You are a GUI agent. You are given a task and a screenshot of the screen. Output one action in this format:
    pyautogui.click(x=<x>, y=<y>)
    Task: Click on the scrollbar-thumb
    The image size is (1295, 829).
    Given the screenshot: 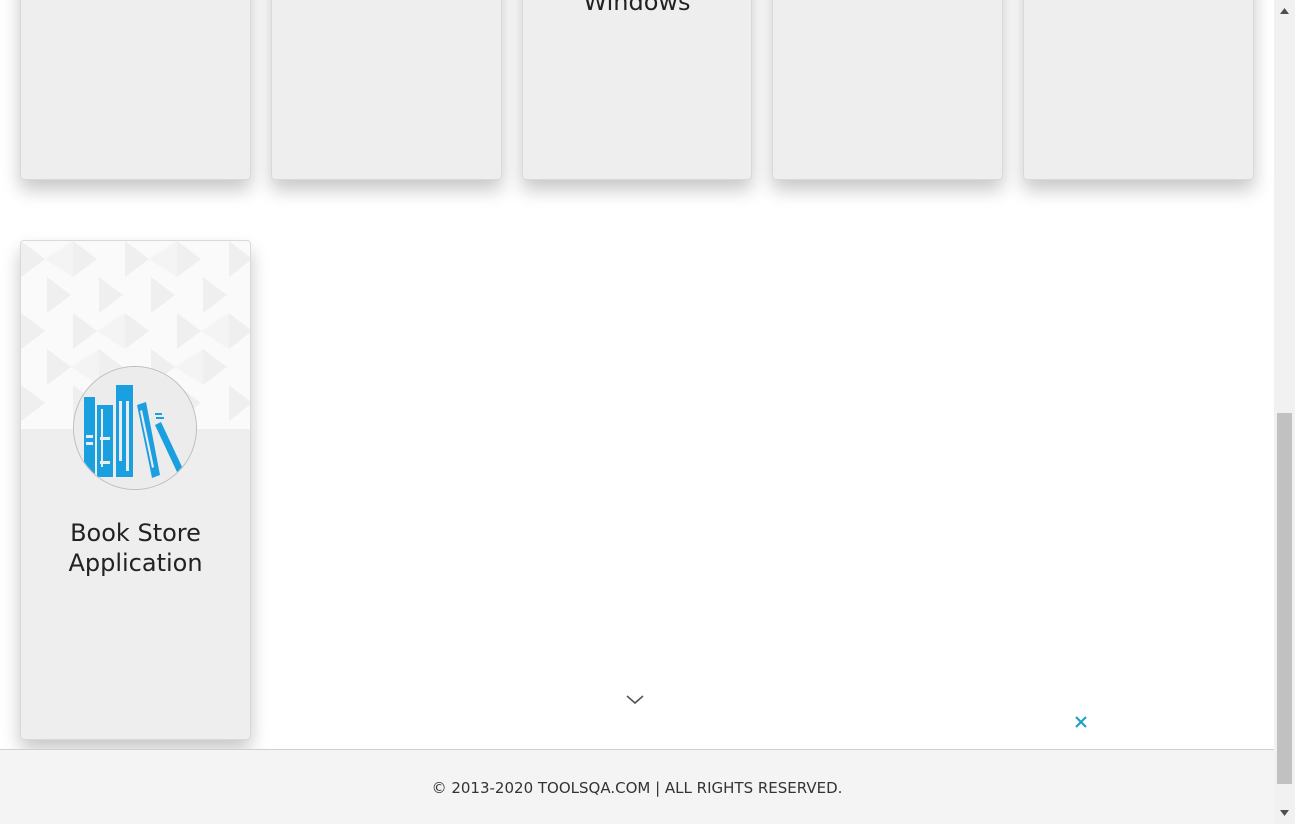 What is the action you would take?
    pyautogui.click(x=1284, y=598)
    